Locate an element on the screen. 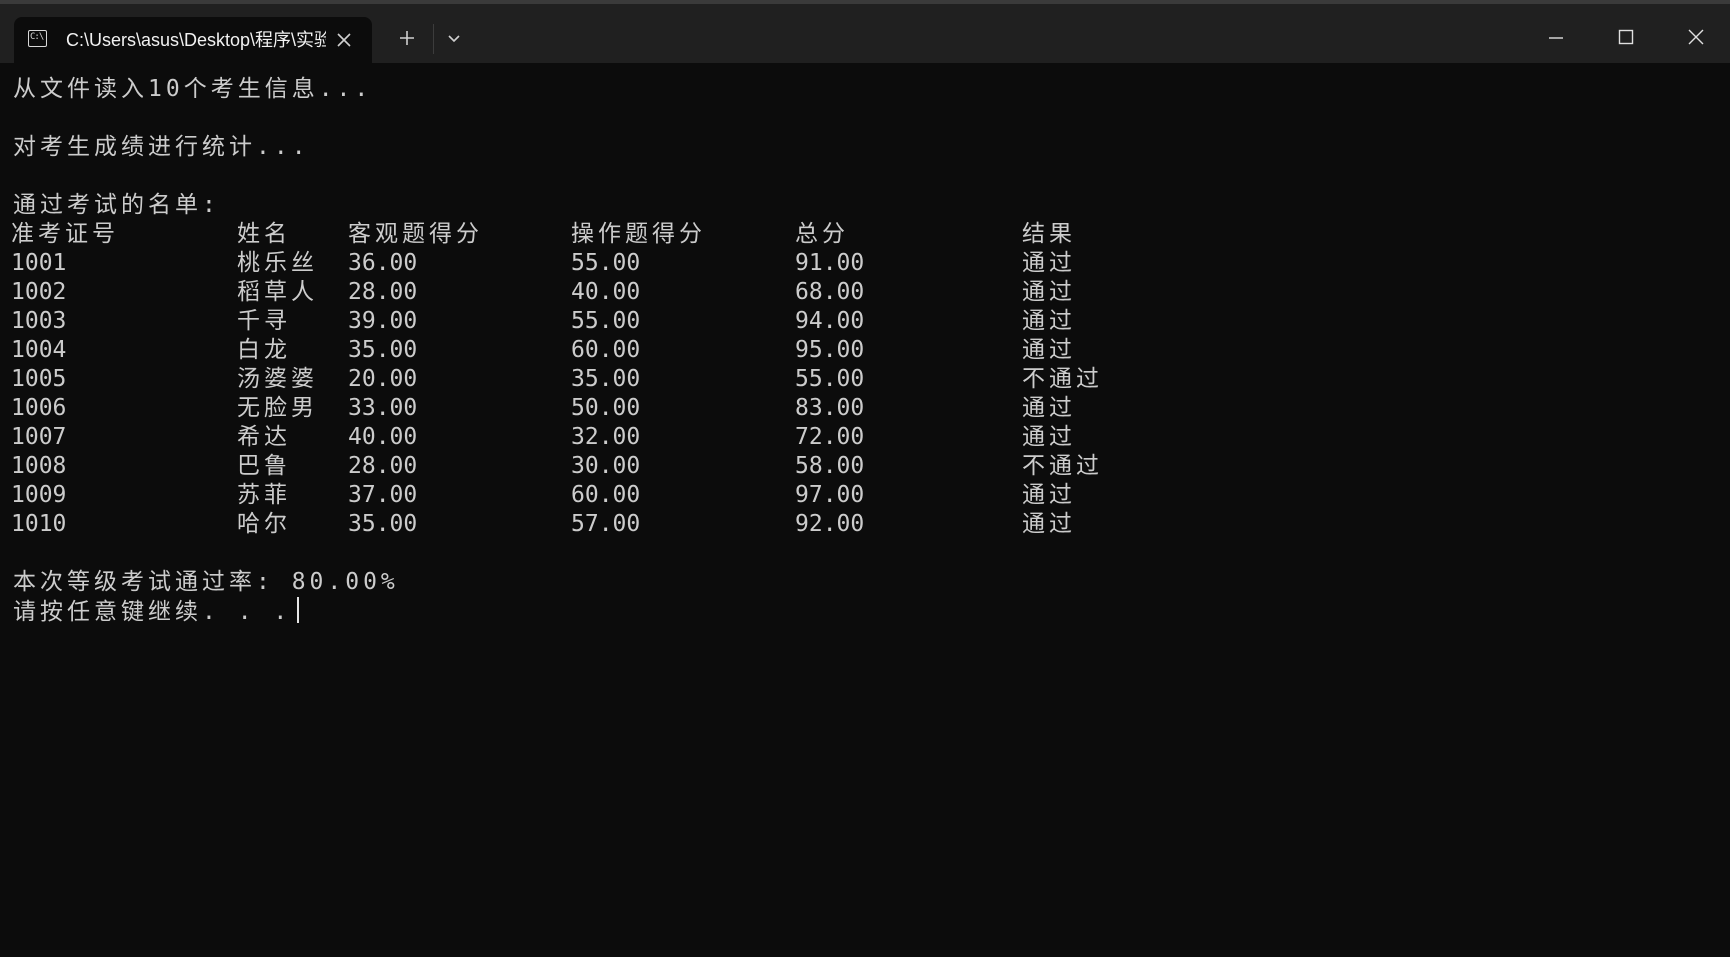 The image size is (1730, 957). cell-name: 哈尔 is located at coordinates (264, 524).